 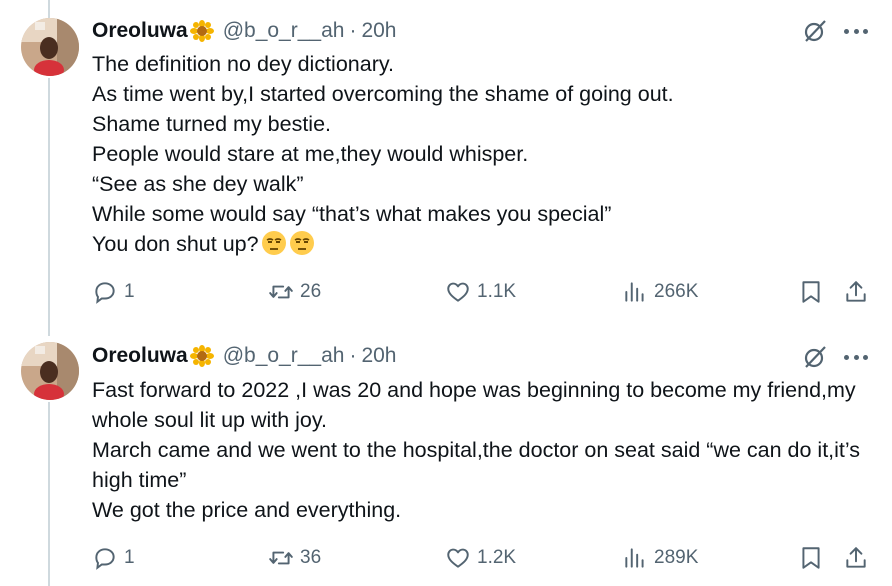 I want to click on tweet-actions: 1 36 1.2K 289K, so click(x=446, y=558).